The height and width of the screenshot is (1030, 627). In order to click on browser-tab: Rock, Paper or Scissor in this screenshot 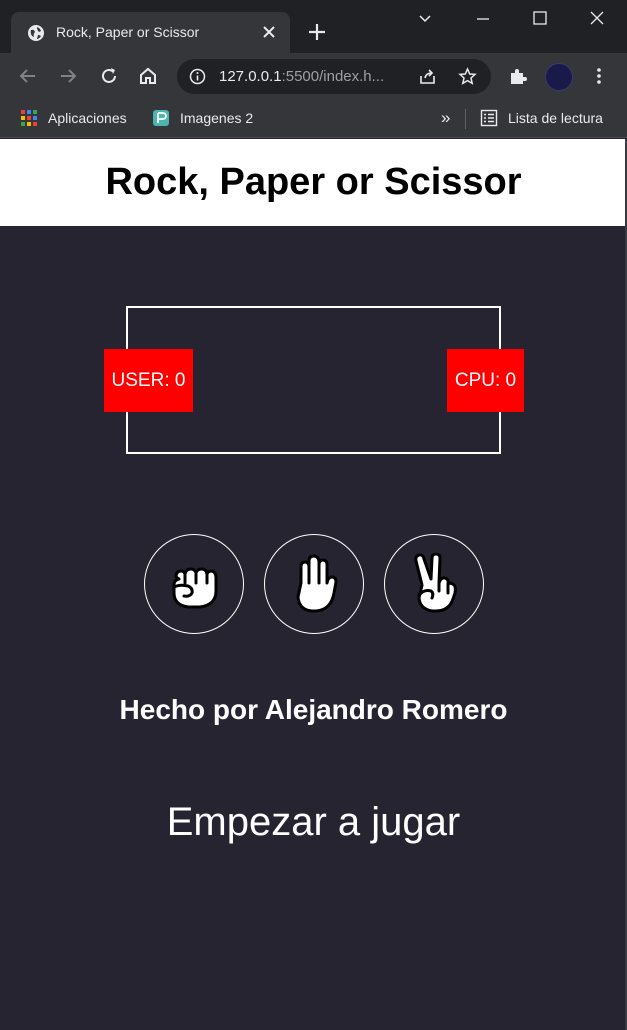, I will do `click(150, 32)`.